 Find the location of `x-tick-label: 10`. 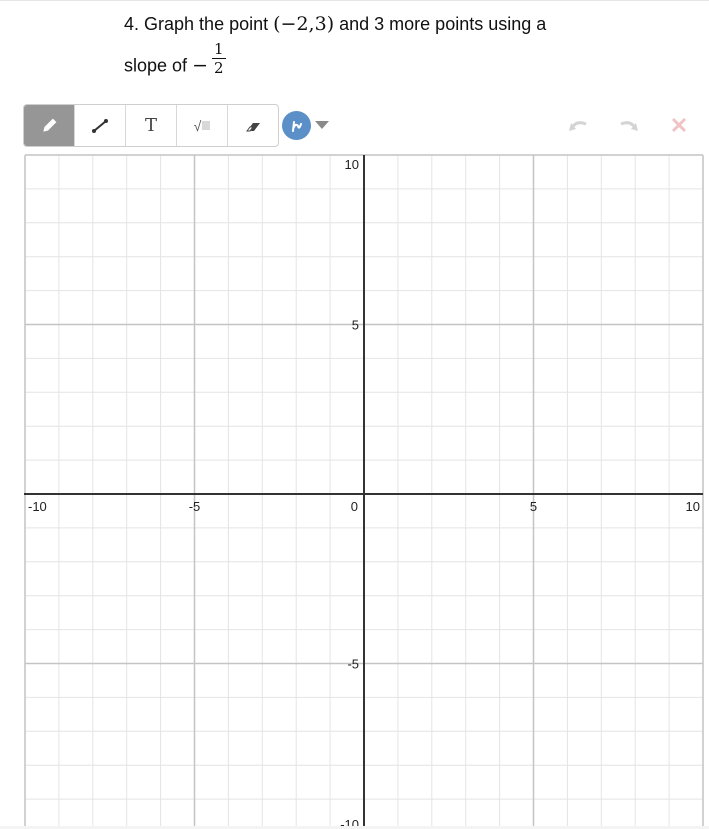

x-tick-label: 10 is located at coordinates (693, 506).